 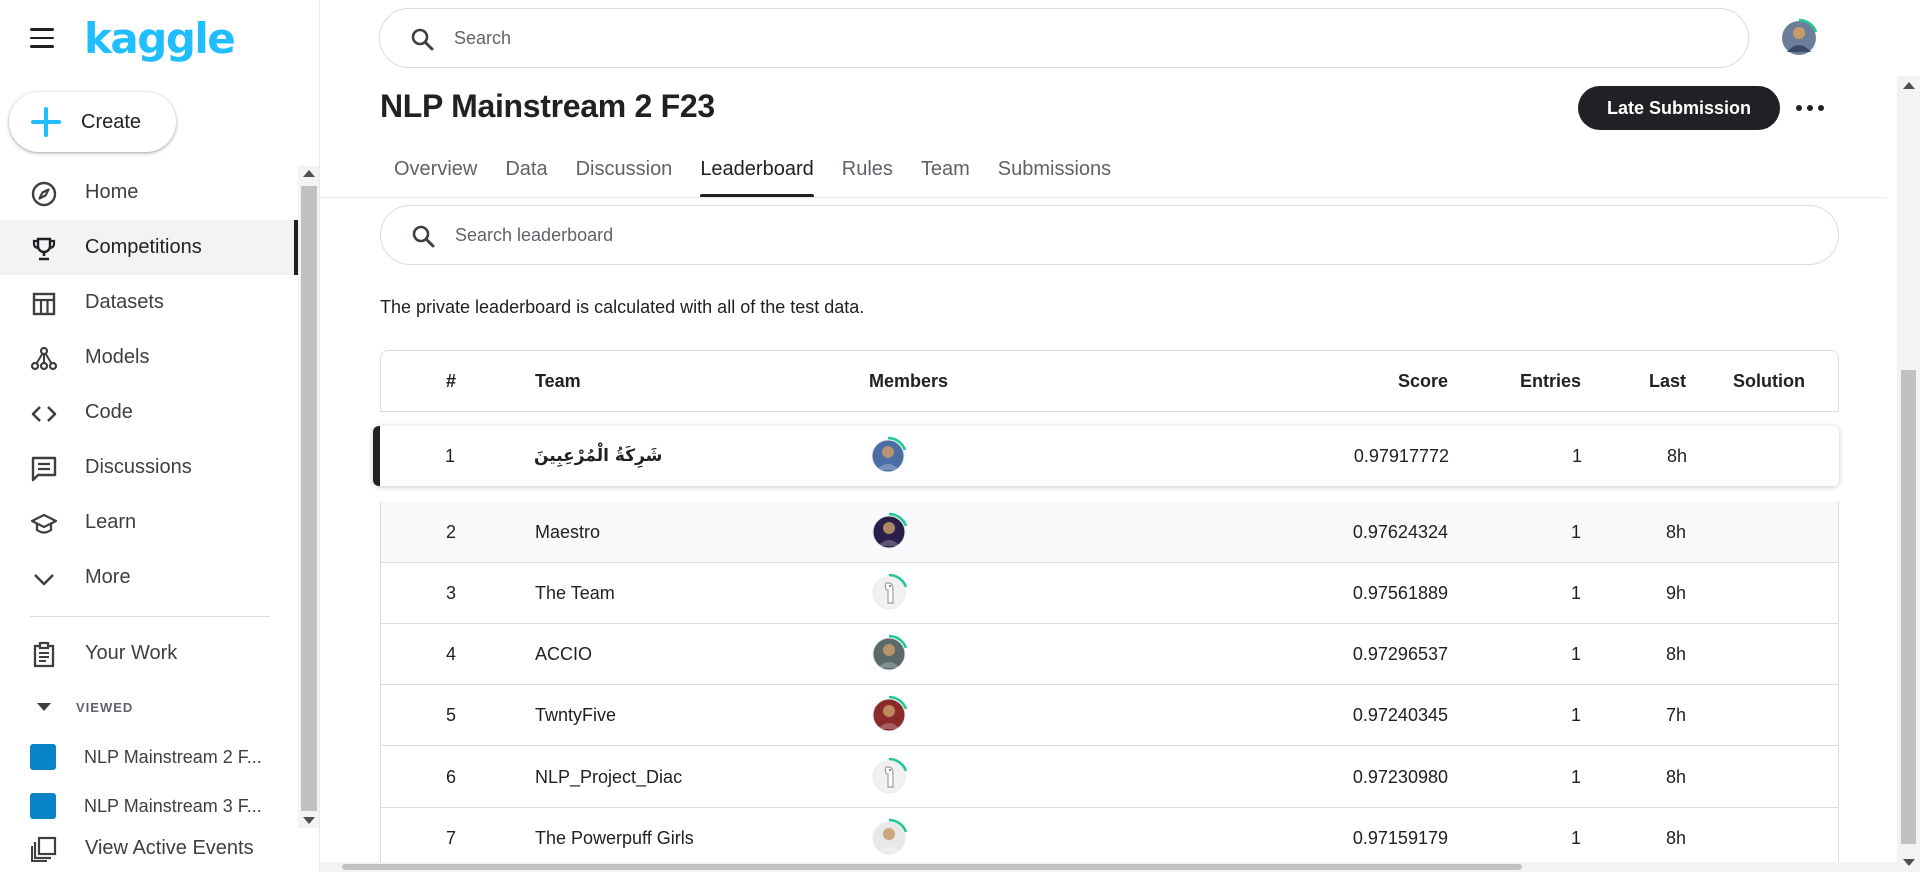 I want to click on sidebar-item-your-work: Your Work, so click(x=149, y=653).